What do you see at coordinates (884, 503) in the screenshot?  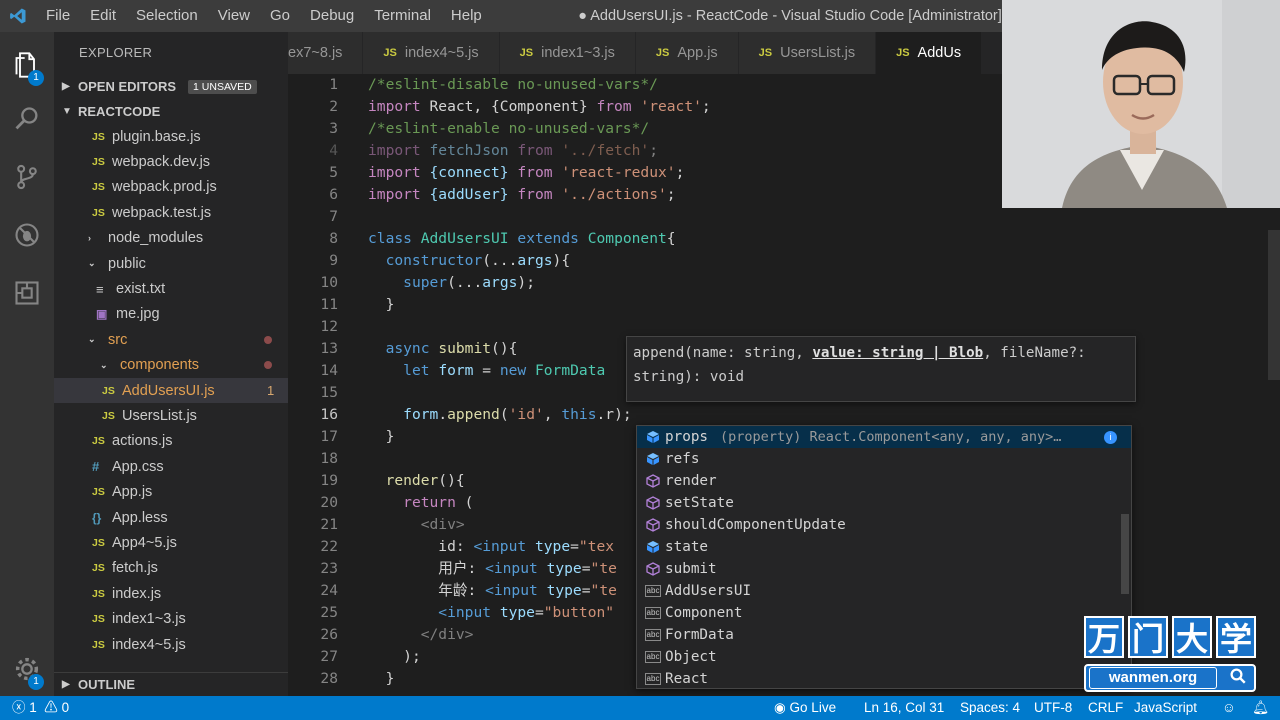 I see `suggestion-setstate: setState` at bounding box center [884, 503].